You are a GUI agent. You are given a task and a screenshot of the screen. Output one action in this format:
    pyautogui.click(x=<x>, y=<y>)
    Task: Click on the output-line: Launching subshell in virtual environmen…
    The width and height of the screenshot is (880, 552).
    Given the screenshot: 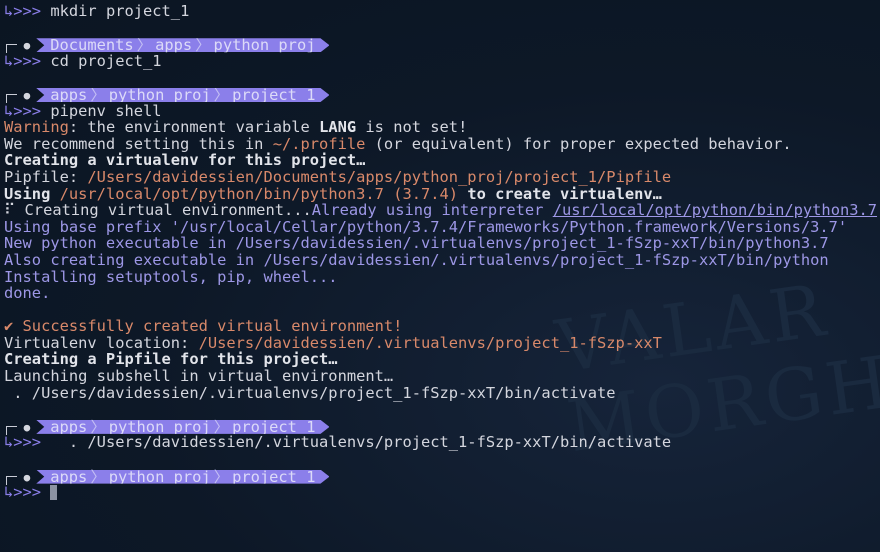 What is the action you would take?
    pyautogui.click(x=442, y=376)
    